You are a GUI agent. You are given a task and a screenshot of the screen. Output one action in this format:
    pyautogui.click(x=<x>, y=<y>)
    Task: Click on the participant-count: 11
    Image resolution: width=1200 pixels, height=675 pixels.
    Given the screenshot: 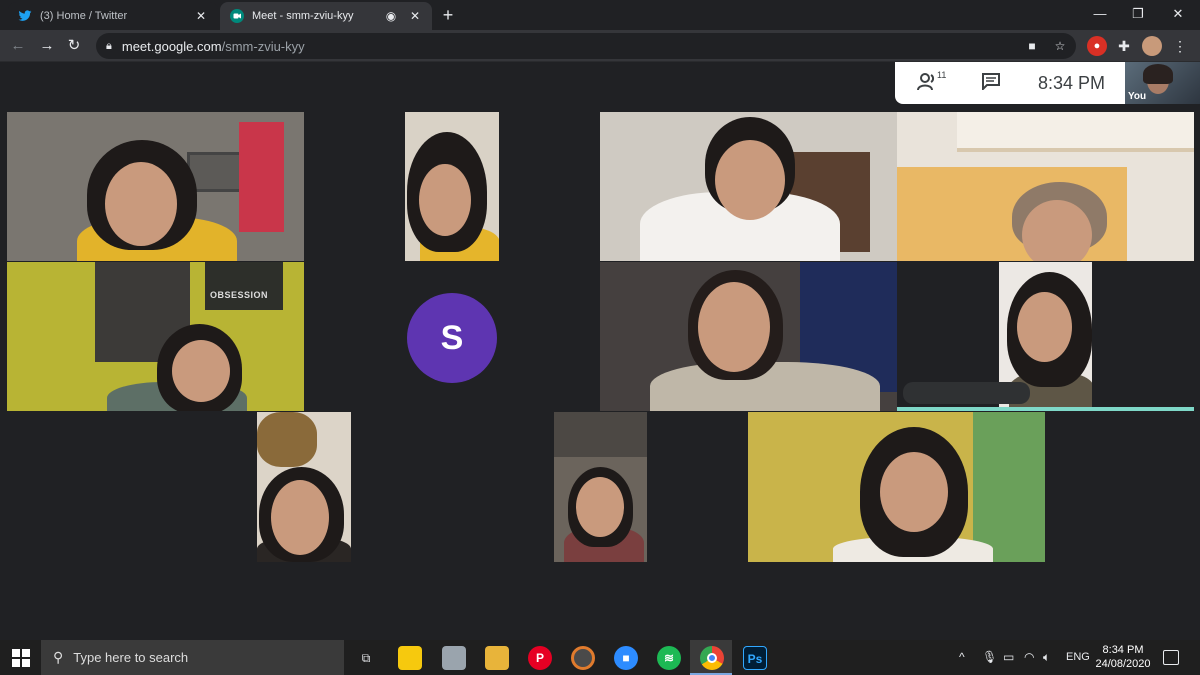 What is the action you would take?
    pyautogui.click(x=942, y=75)
    